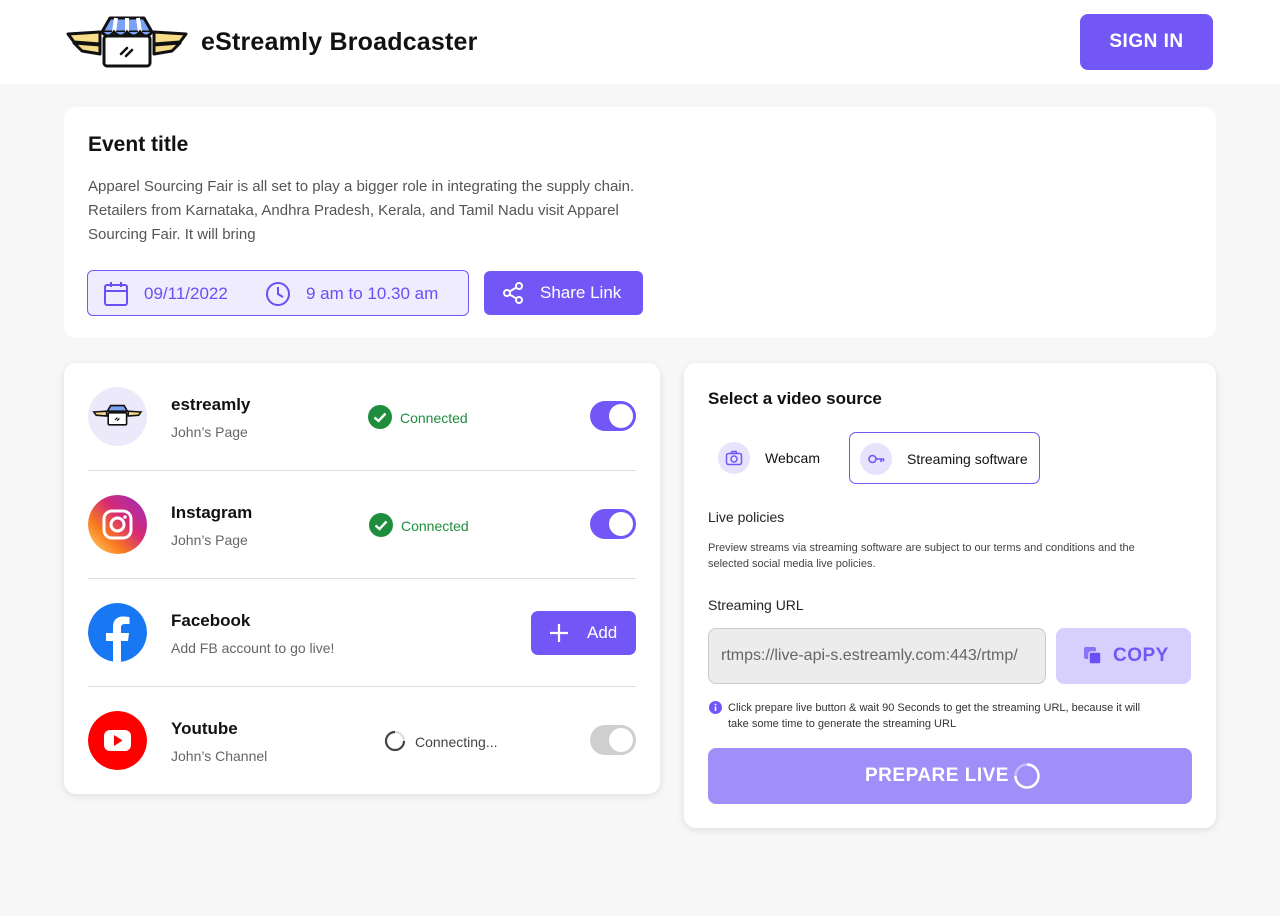  I want to click on facebook-icon, so click(117, 632).